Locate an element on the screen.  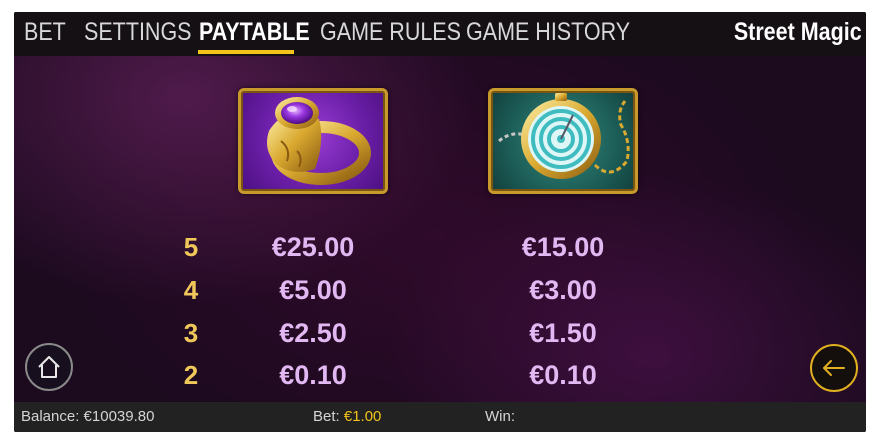
balance-value: €10039.80 is located at coordinates (119, 416).